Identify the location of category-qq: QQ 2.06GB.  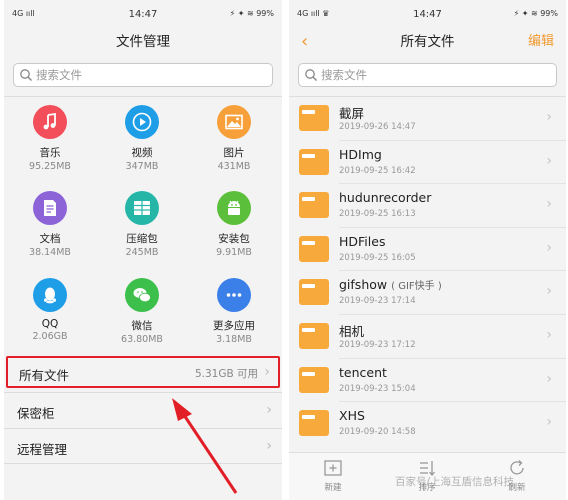
(50, 310).